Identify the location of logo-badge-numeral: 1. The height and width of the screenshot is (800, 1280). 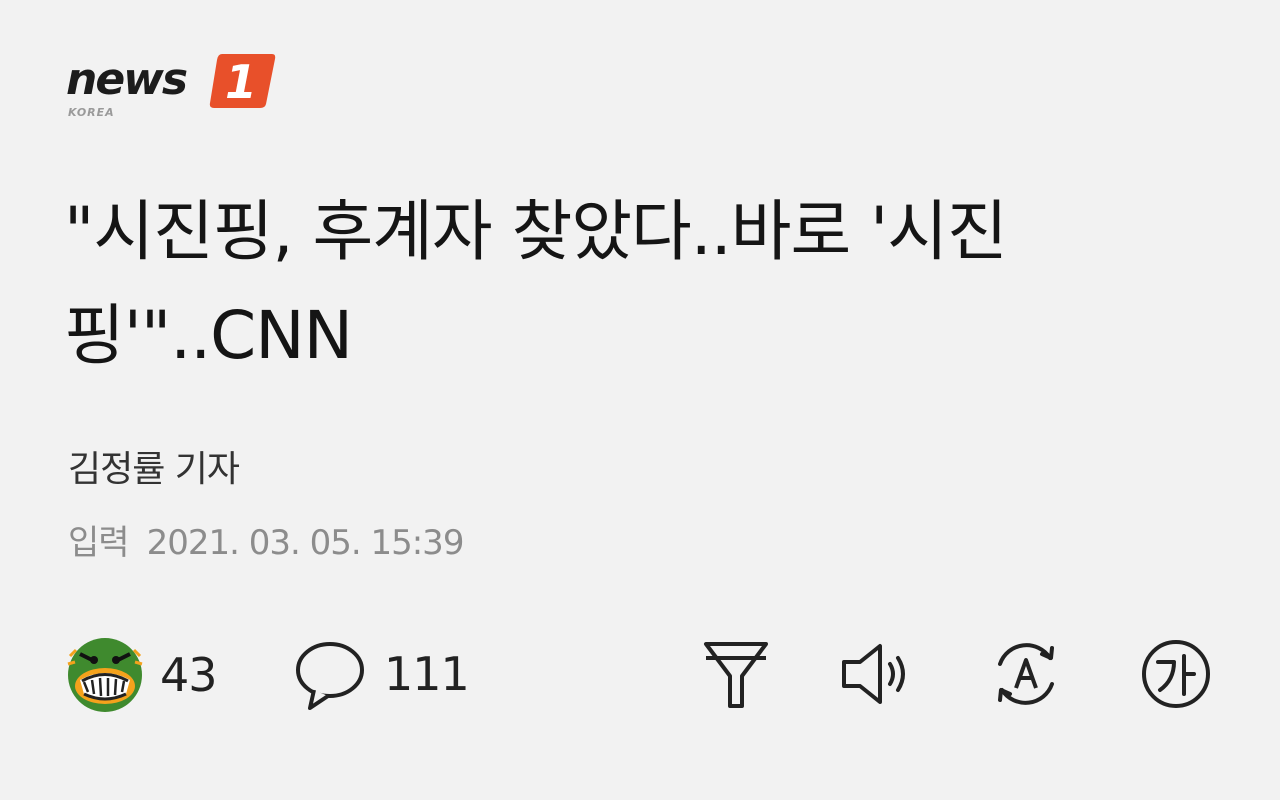
(241, 82).